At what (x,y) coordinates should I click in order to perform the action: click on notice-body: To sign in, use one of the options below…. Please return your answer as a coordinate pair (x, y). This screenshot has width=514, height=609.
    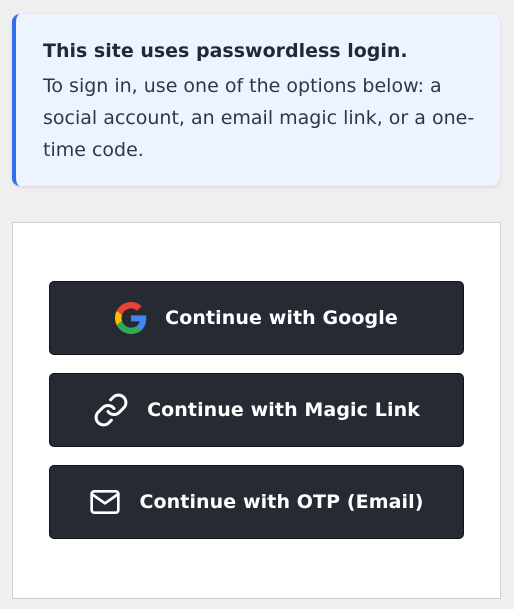
    Looking at the image, I should click on (259, 118).